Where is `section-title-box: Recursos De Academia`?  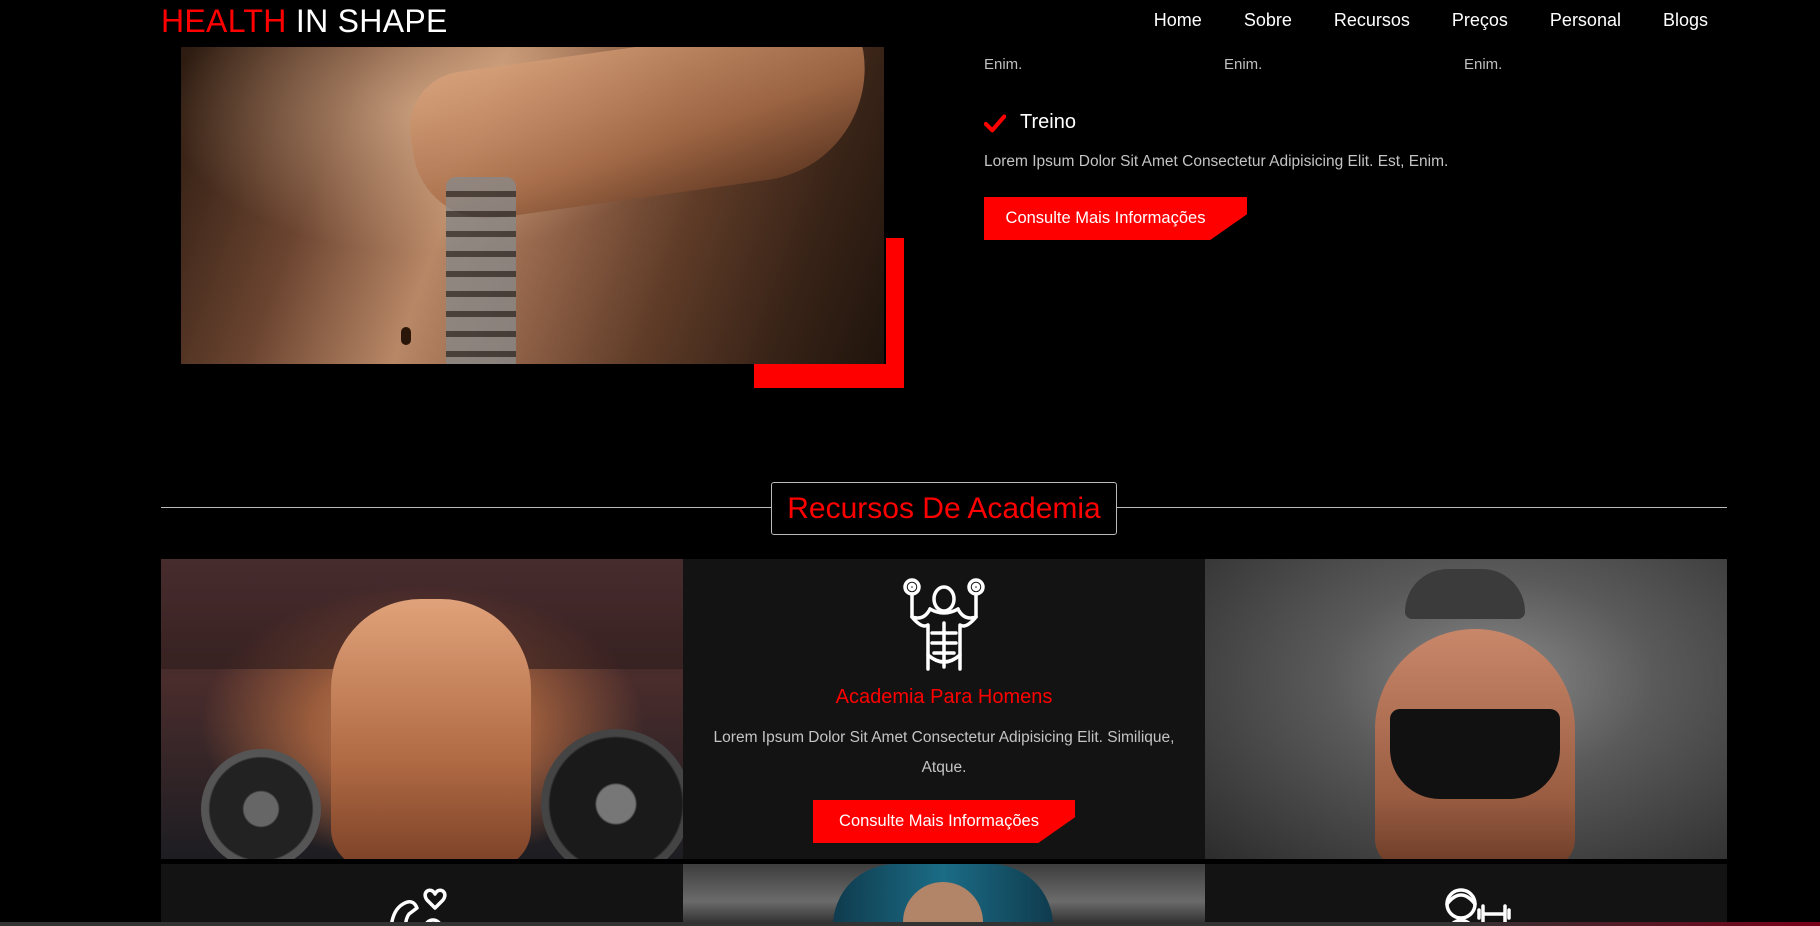
section-title-box: Recursos De Academia is located at coordinates (944, 508).